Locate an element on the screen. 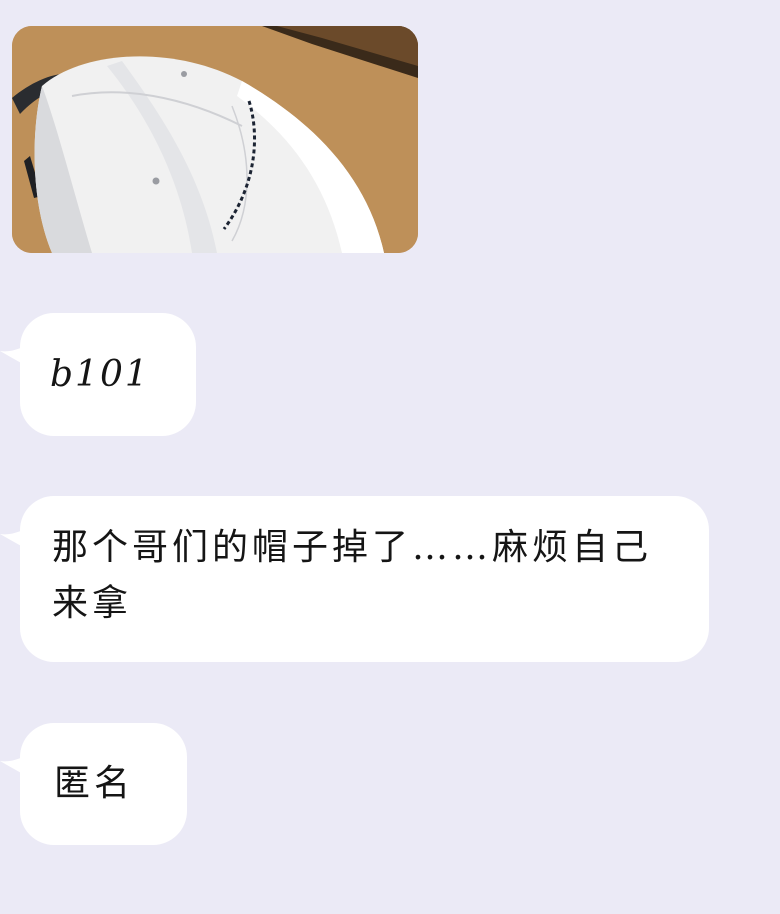 This screenshot has width=780, height=914. message-bubble-room: b101 is located at coordinates (98, 374).